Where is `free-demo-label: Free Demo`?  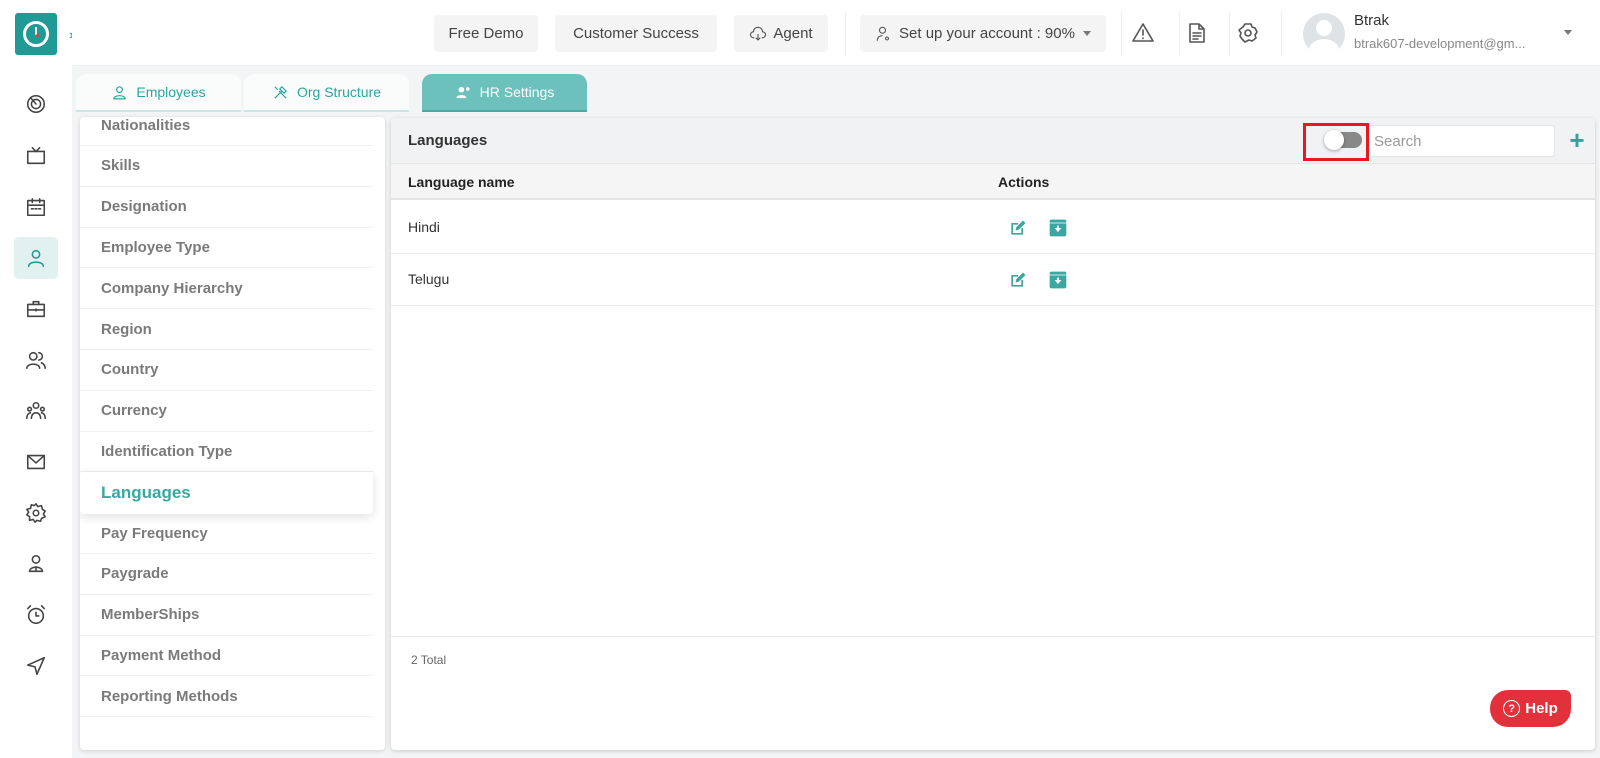
free-demo-label: Free Demo is located at coordinates (486, 33).